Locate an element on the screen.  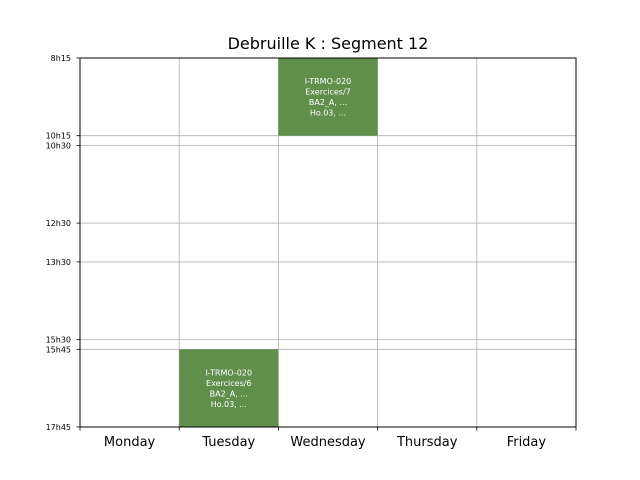
x-tick-label-tuesday: Tuesday is located at coordinates (228, 442).